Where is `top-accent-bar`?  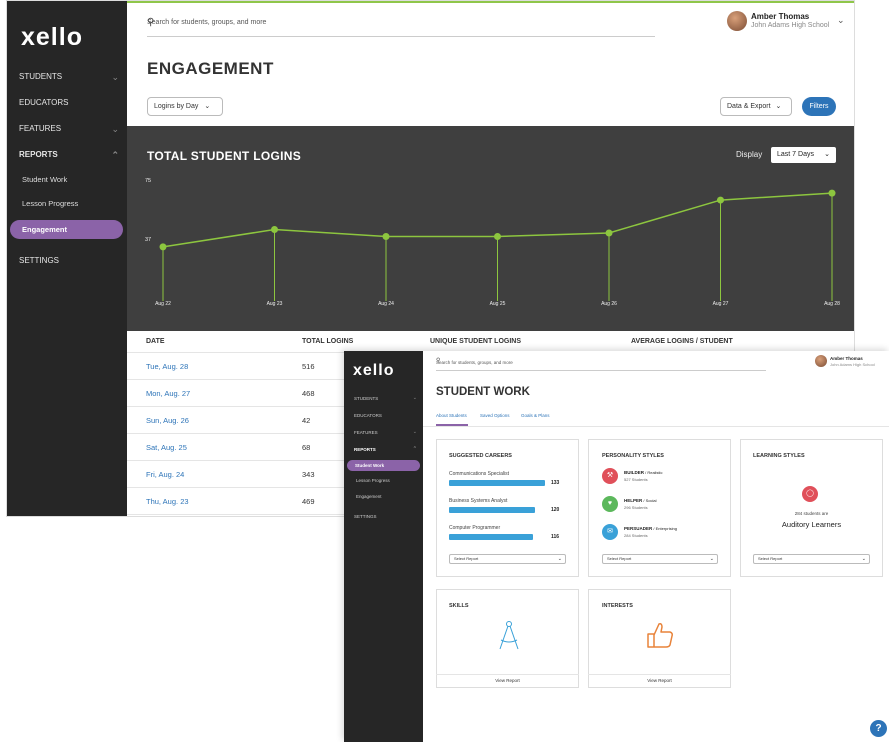 top-accent-bar is located at coordinates (490, 2).